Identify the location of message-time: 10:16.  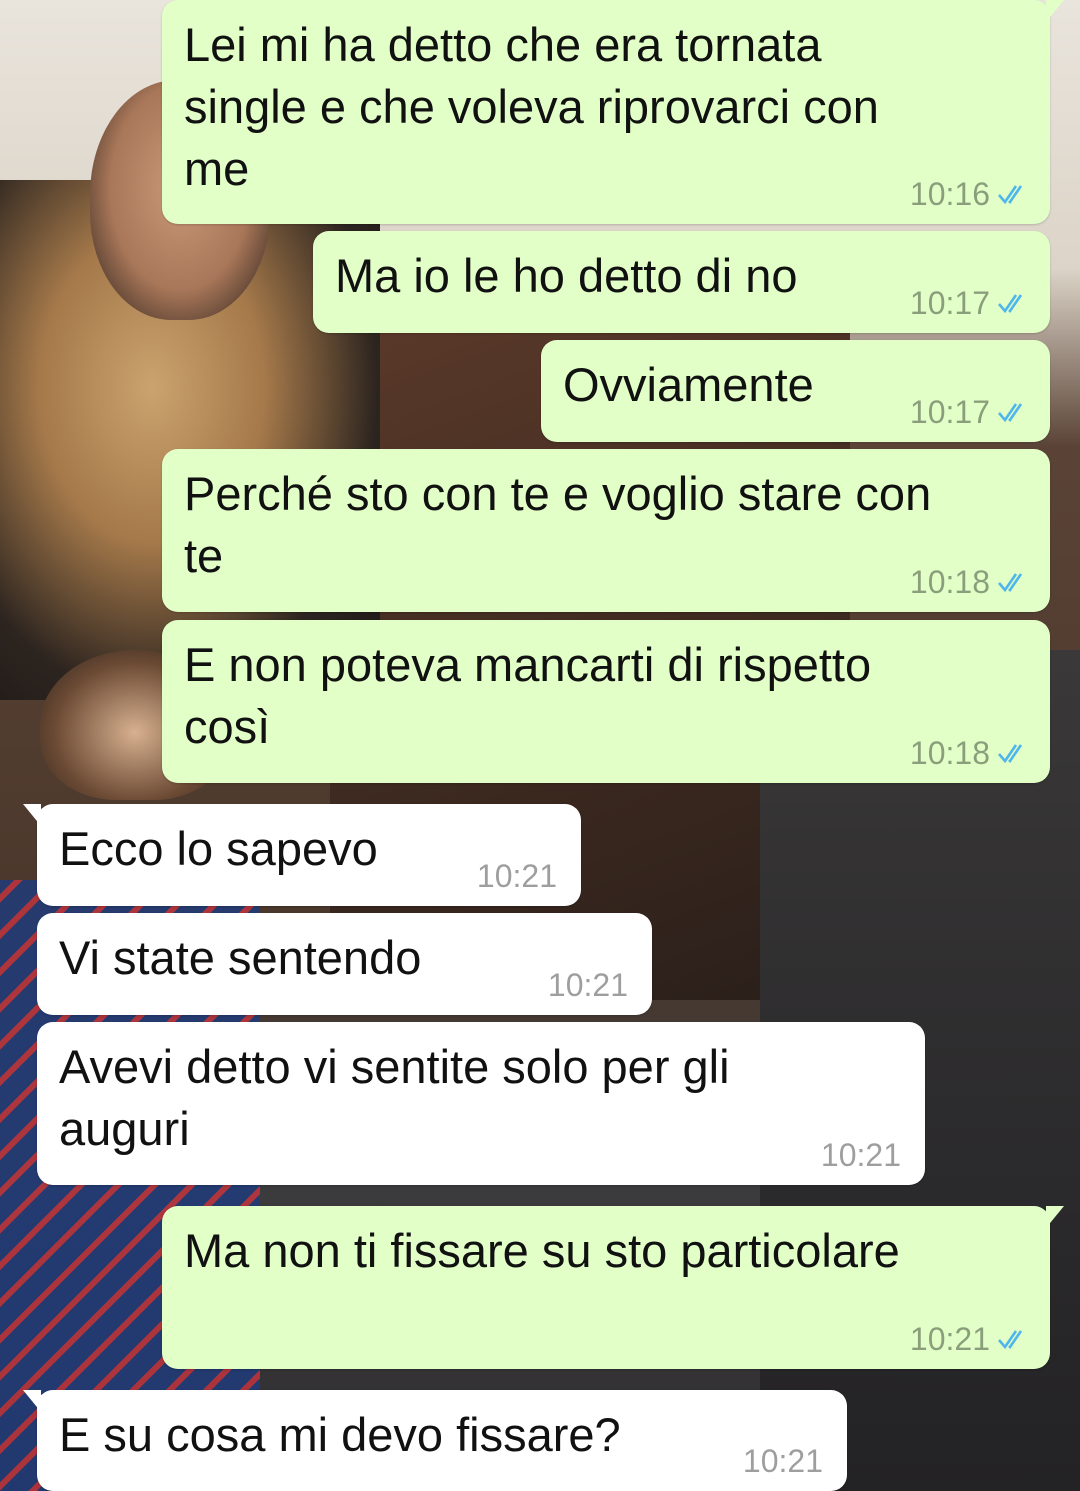
(949, 194).